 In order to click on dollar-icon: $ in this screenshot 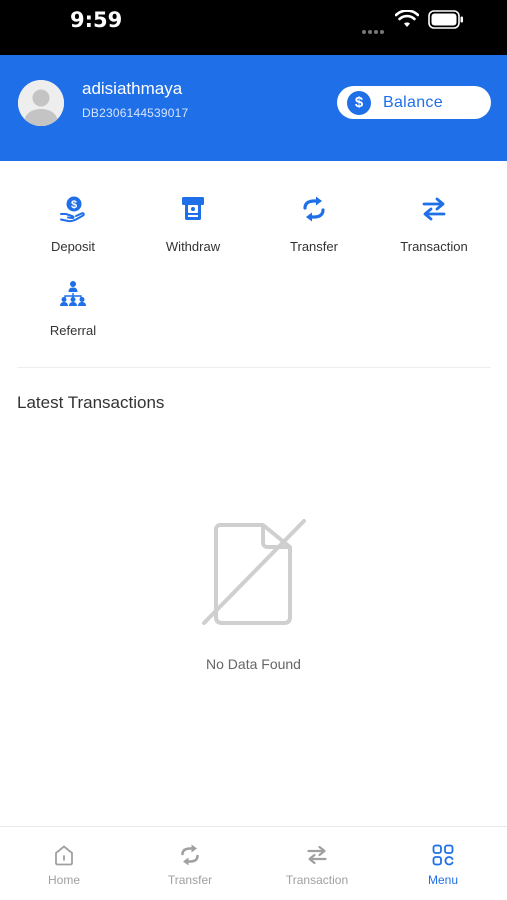, I will do `click(359, 102)`.